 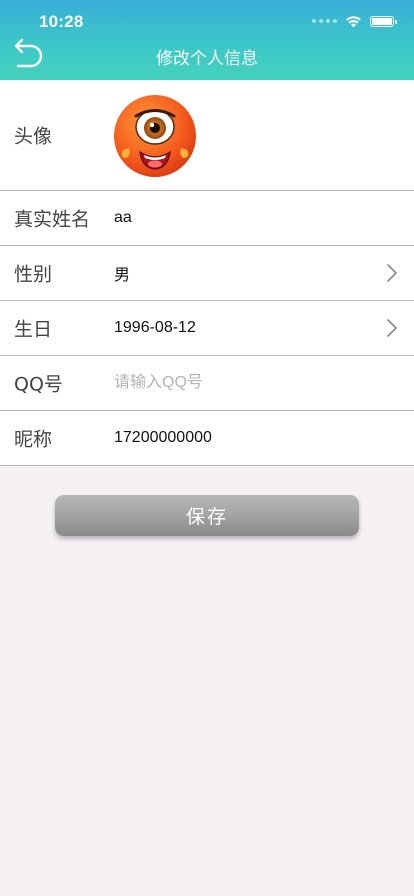 What do you see at coordinates (38, 384) in the screenshot?
I see `qq-label: QQ号` at bounding box center [38, 384].